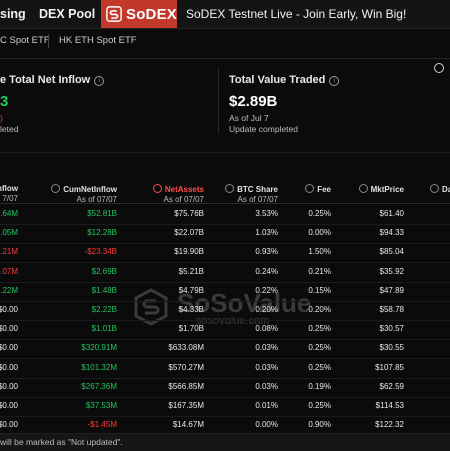 Image resolution: width=450 pixels, height=451 pixels. Describe the element at coordinates (225, 253) in the screenshot. I see `table-row: 0.21M -$23.34B $19.90B 0.93% 1.50% $85.04` at that location.